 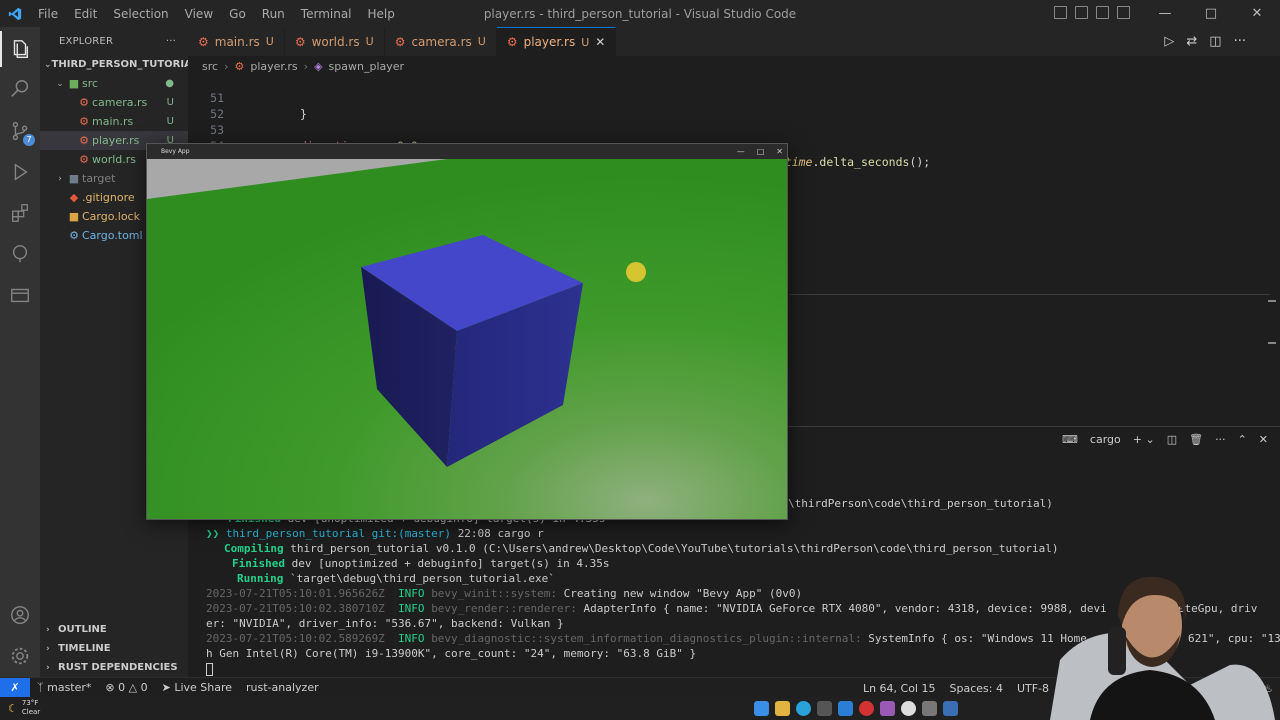 What do you see at coordinates (467, 151) in the screenshot?
I see `bevy-title-bar: Bevy App — □ ✕` at bounding box center [467, 151].